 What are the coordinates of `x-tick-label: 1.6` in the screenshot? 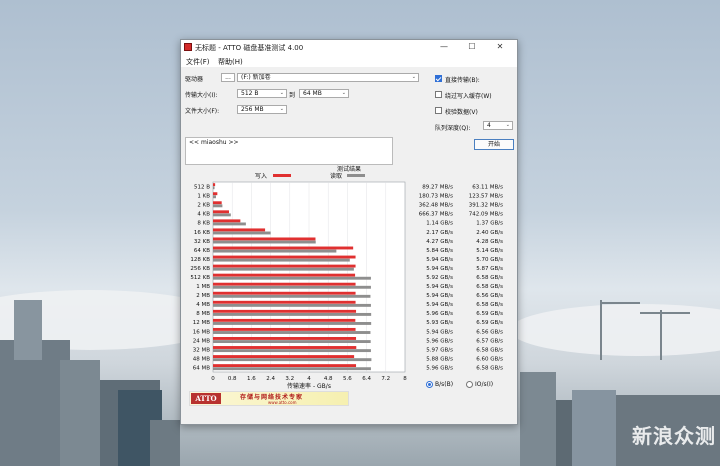 It's located at (251, 379).